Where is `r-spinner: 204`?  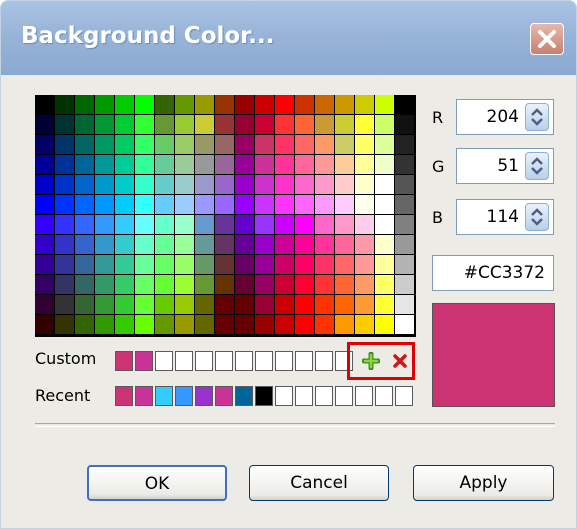 r-spinner: 204 is located at coordinates (505, 117).